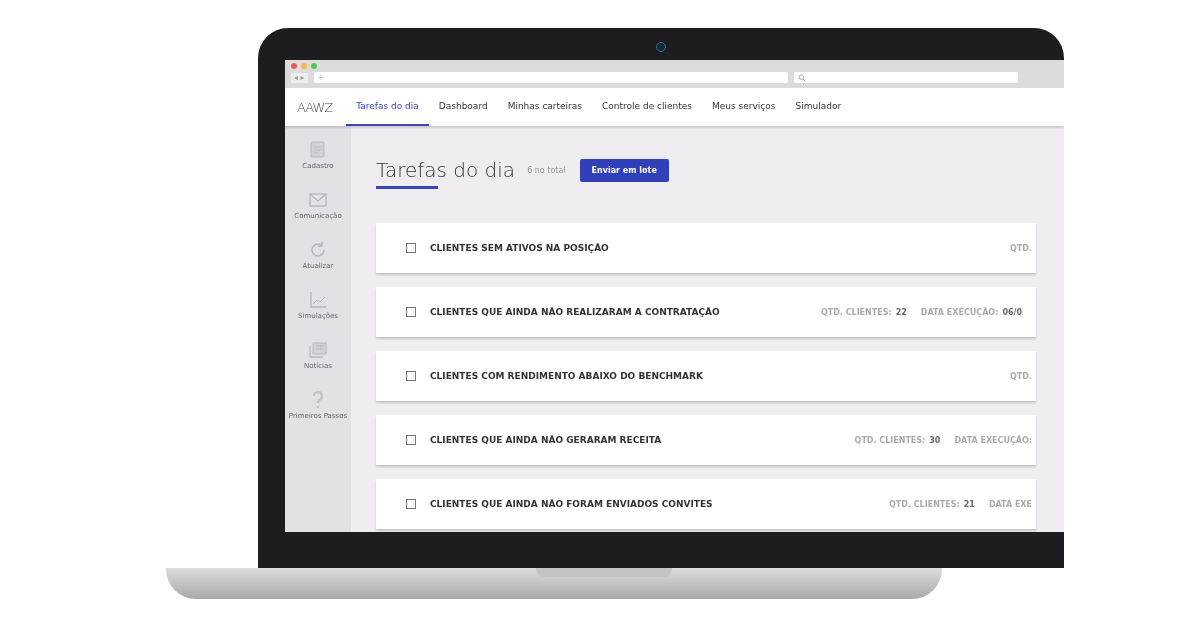  I want to click on close-dot-icon, so click(294, 66).